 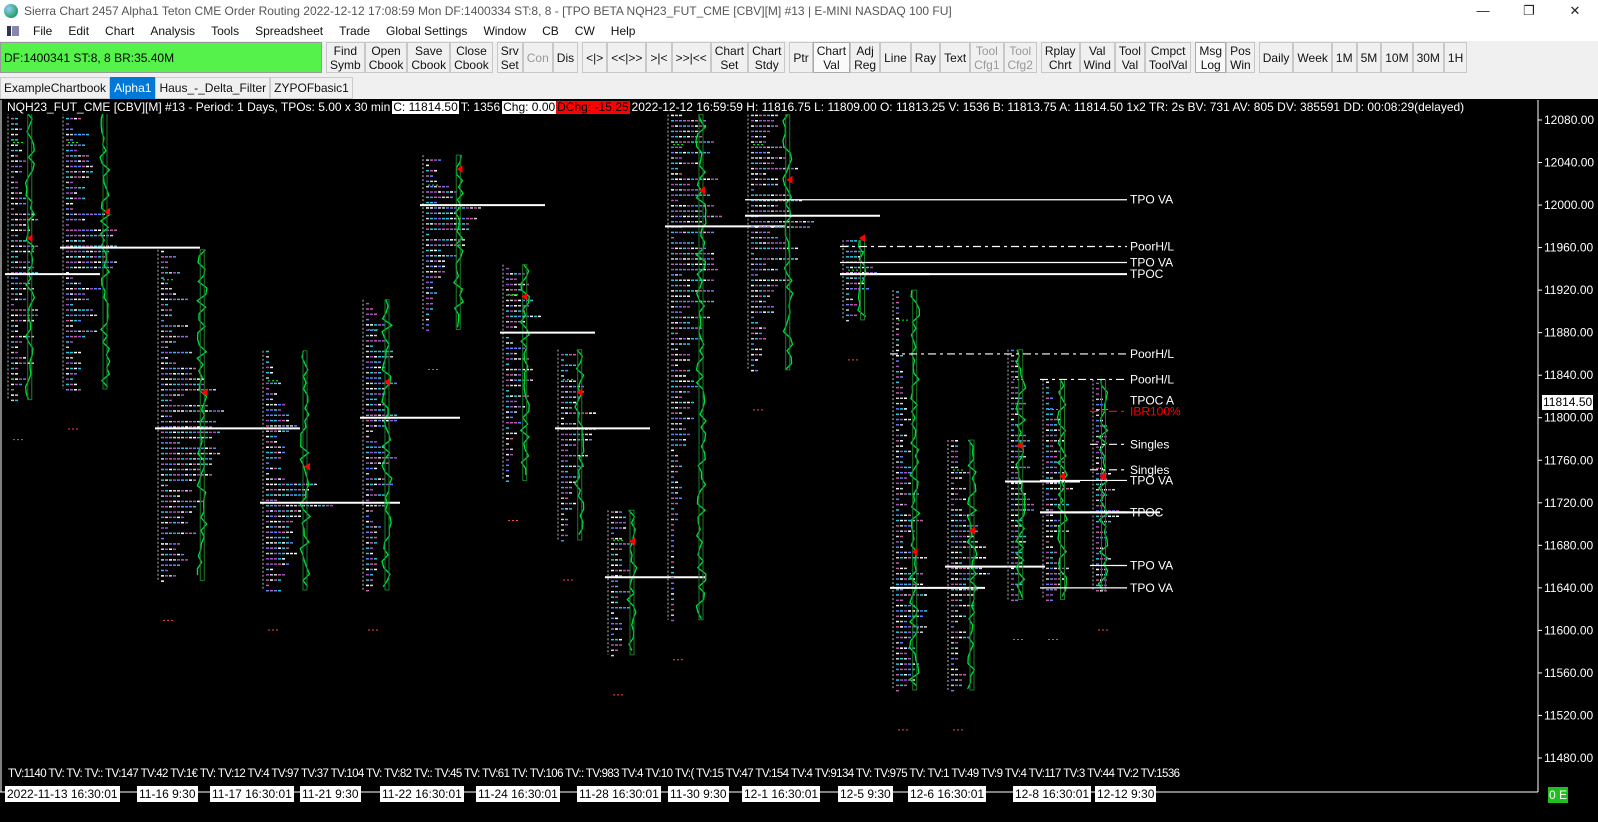 What do you see at coordinates (289, 31) in the screenshot?
I see `menu-spreadsheet: Spreadsheet` at bounding box center [289, 31].